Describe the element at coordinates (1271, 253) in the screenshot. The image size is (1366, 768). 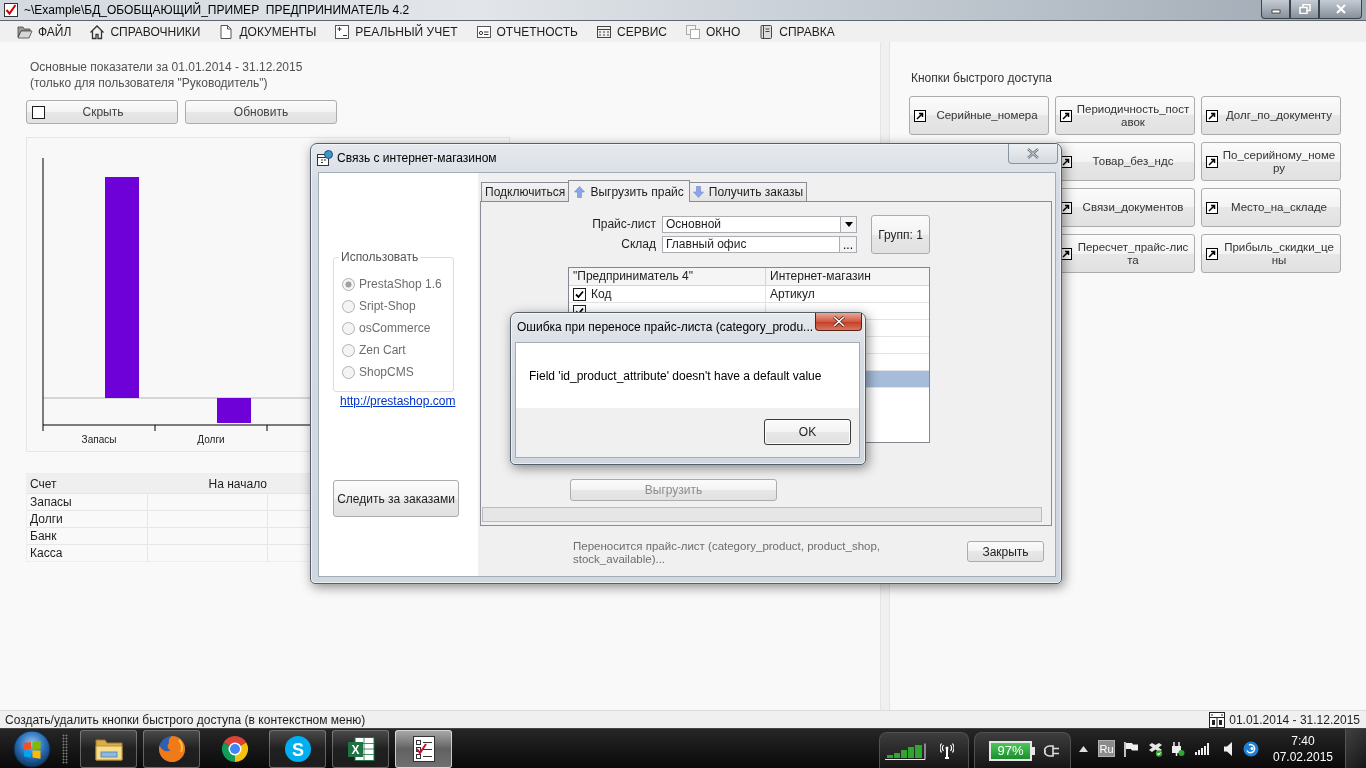
I see `quick-access-button: Прибыль_скидки_цены` at that location.